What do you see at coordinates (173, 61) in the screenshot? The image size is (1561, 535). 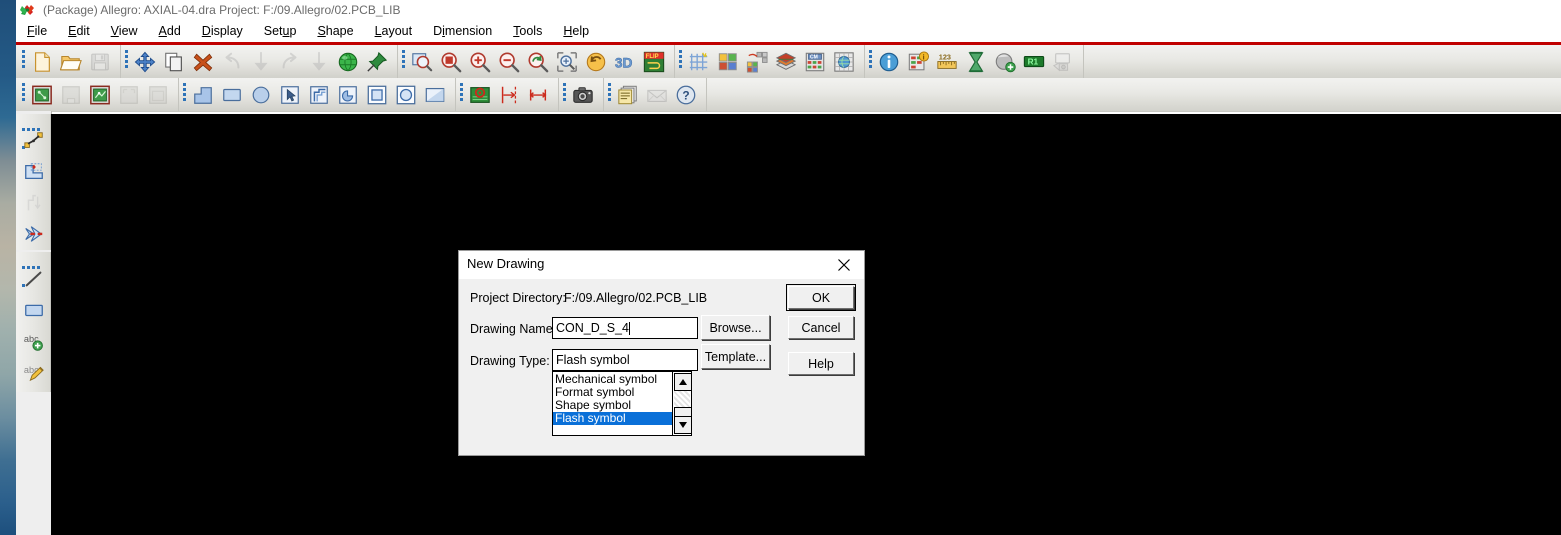 I see `copy-button` at bounding box center [173, 61].